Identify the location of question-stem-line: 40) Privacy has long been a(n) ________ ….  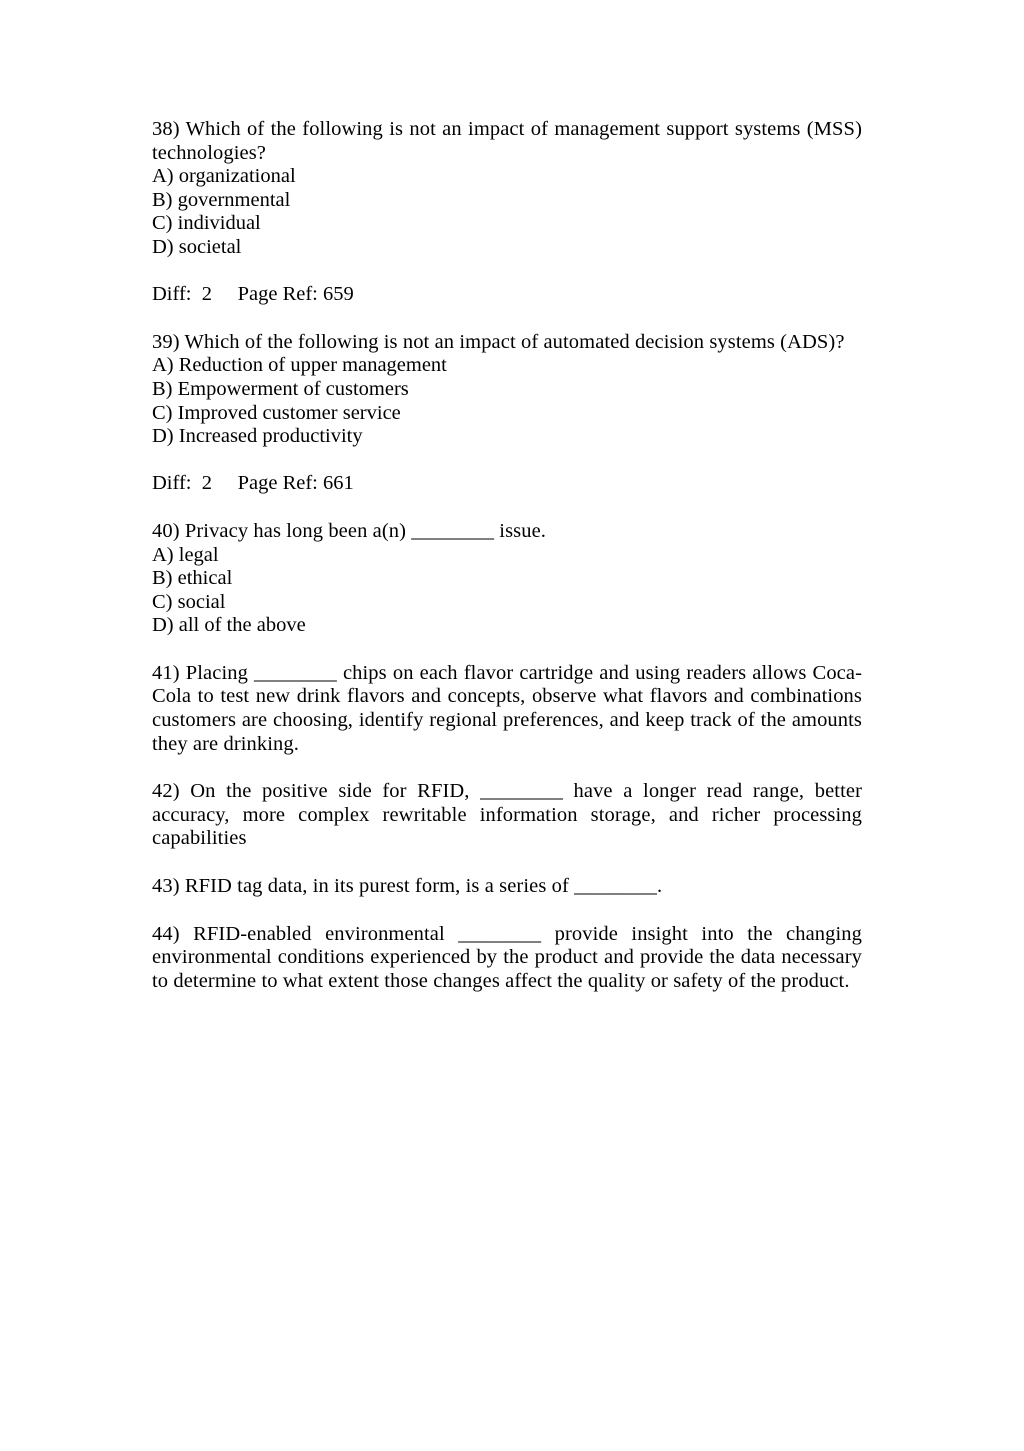
(349, 530).